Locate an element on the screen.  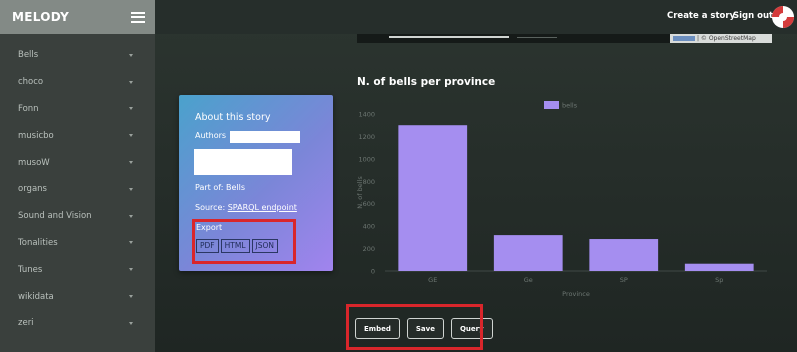
sign-out-link: Sign out is located at coordinates (753, 16).